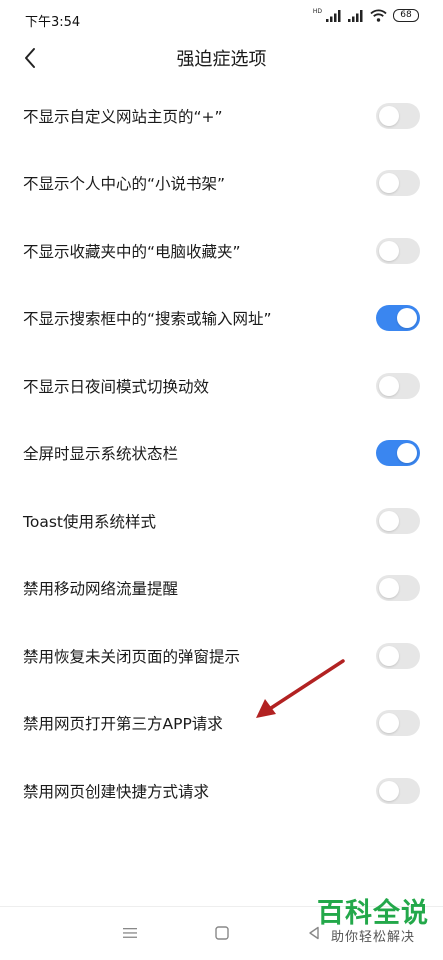 The image size is (443, 960). What do you see at coordinates (372, 937) in the screenshot?
I see `watermark-subtitle: 助你轻松解决` at bounding box center [372, 937].